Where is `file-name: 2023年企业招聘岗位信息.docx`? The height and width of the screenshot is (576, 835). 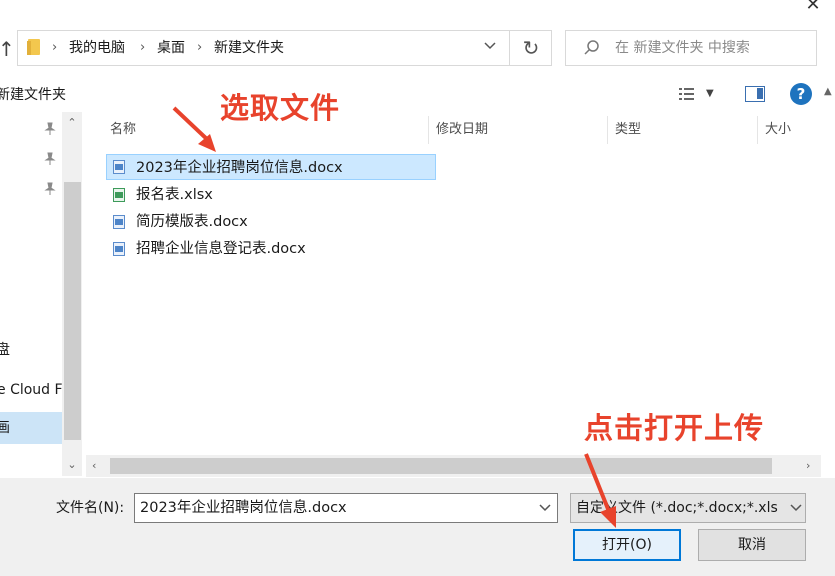
file-name: 2023年企业招聘岗位信息.docx is located at coordinates (239, 168).